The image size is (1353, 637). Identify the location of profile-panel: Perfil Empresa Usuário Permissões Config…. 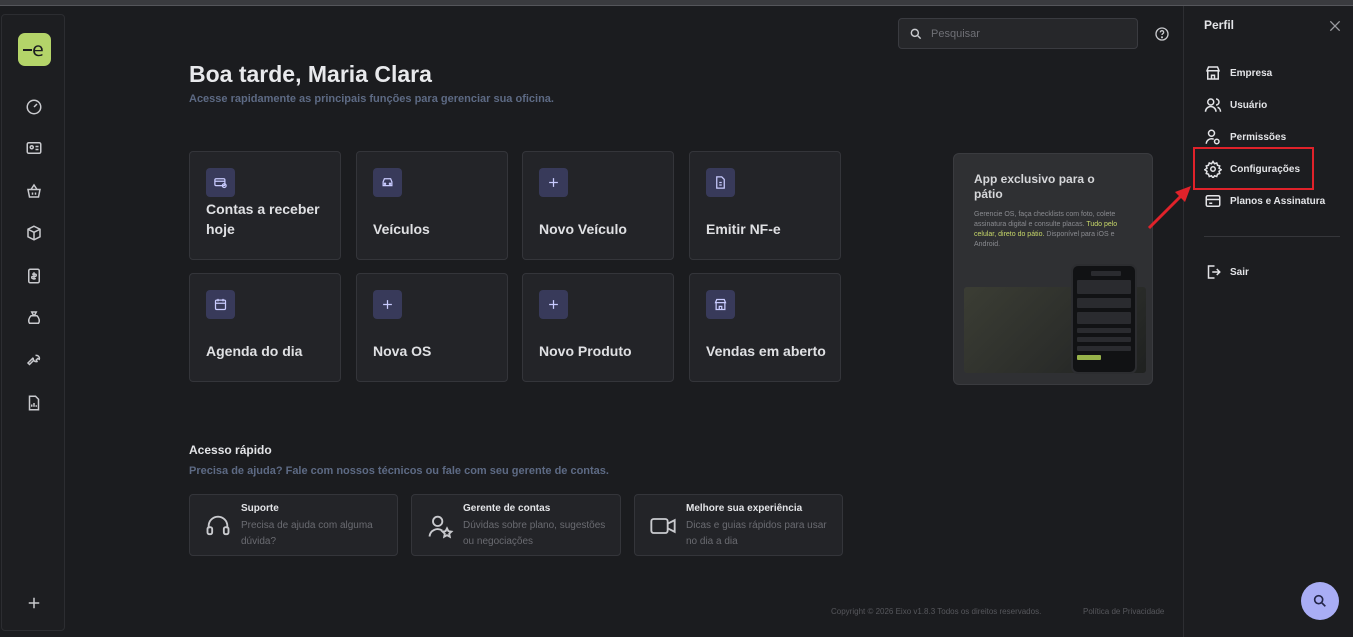
(1268, 321).